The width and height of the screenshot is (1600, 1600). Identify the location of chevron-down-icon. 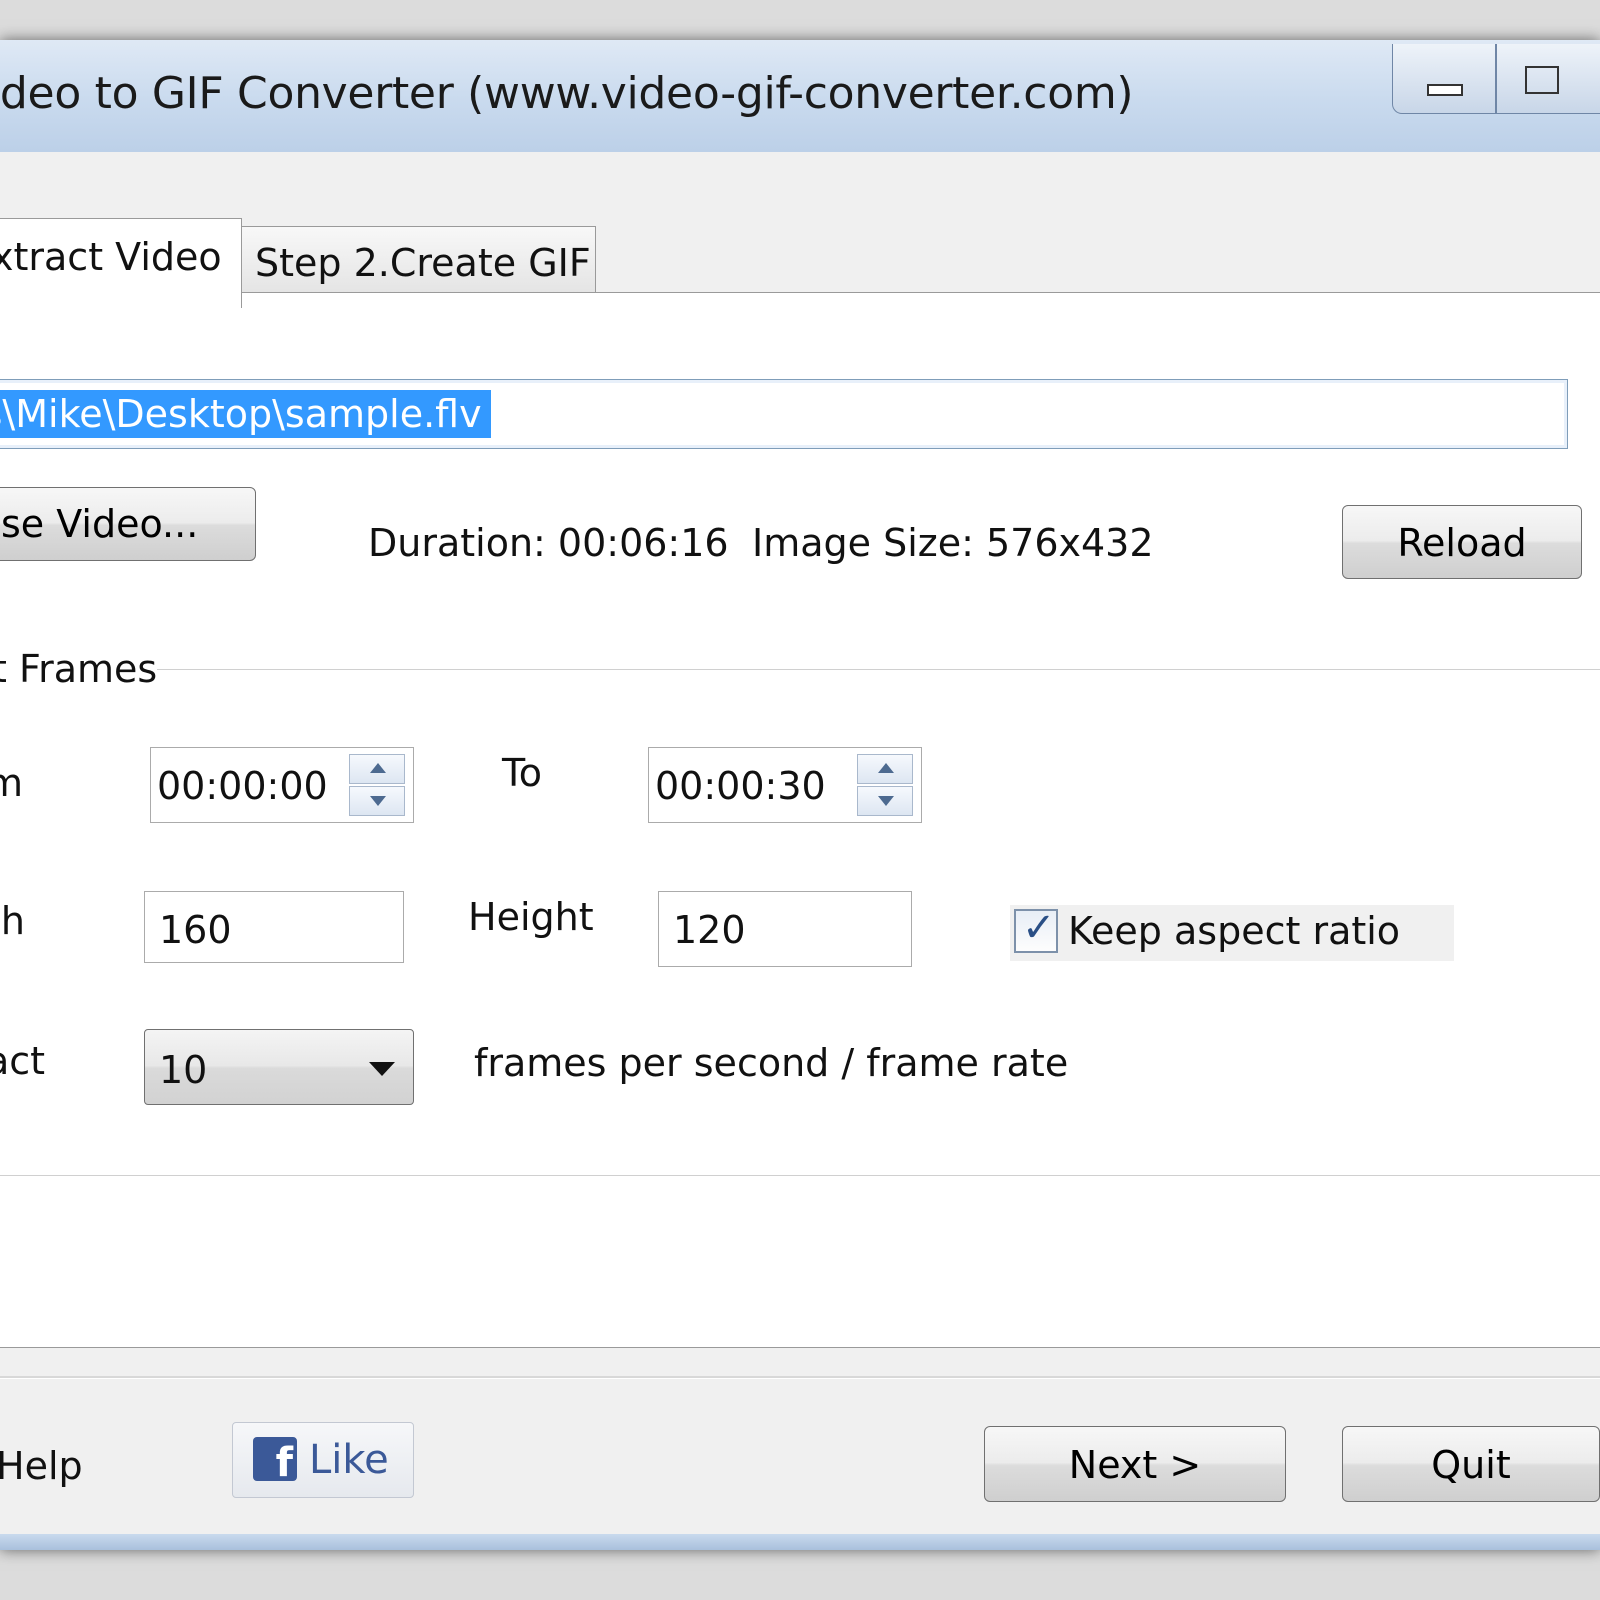
(382, 1069).